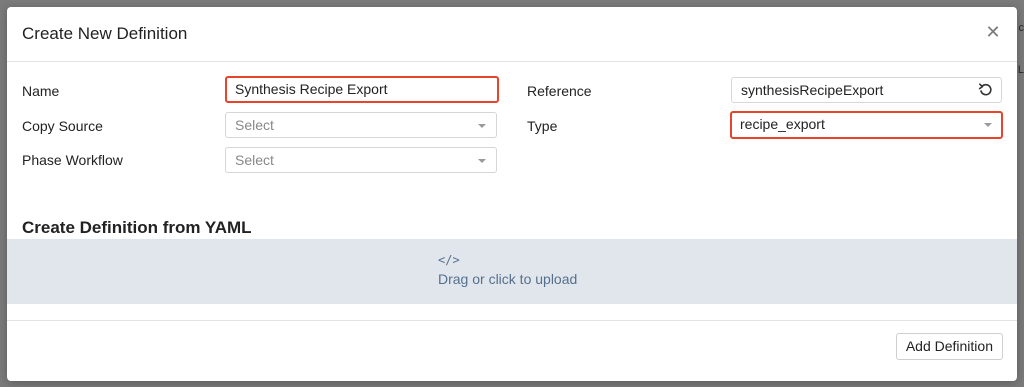  I want to click on add-definition-button: Add Definition, so click(949, 346).